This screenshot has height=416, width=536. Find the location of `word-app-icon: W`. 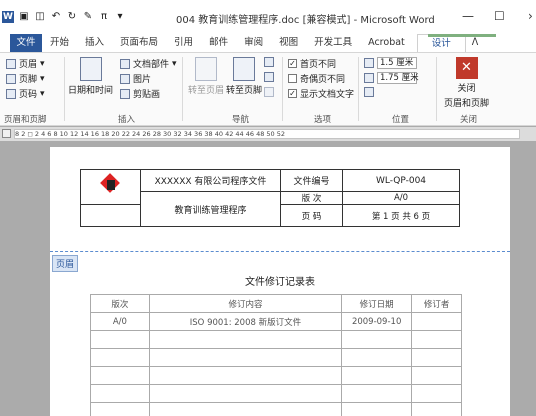

word-app-icon: W is located at coordinates (8, 17).